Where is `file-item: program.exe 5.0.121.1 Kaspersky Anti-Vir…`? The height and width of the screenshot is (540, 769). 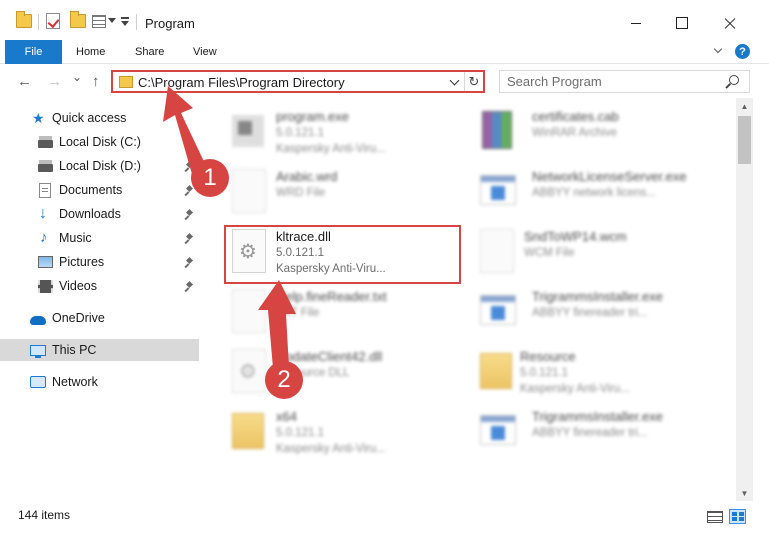
file-item: program.exe 5.0.121.1 Kaspersky Anti-Vir… is located at coordinates (348, 136).